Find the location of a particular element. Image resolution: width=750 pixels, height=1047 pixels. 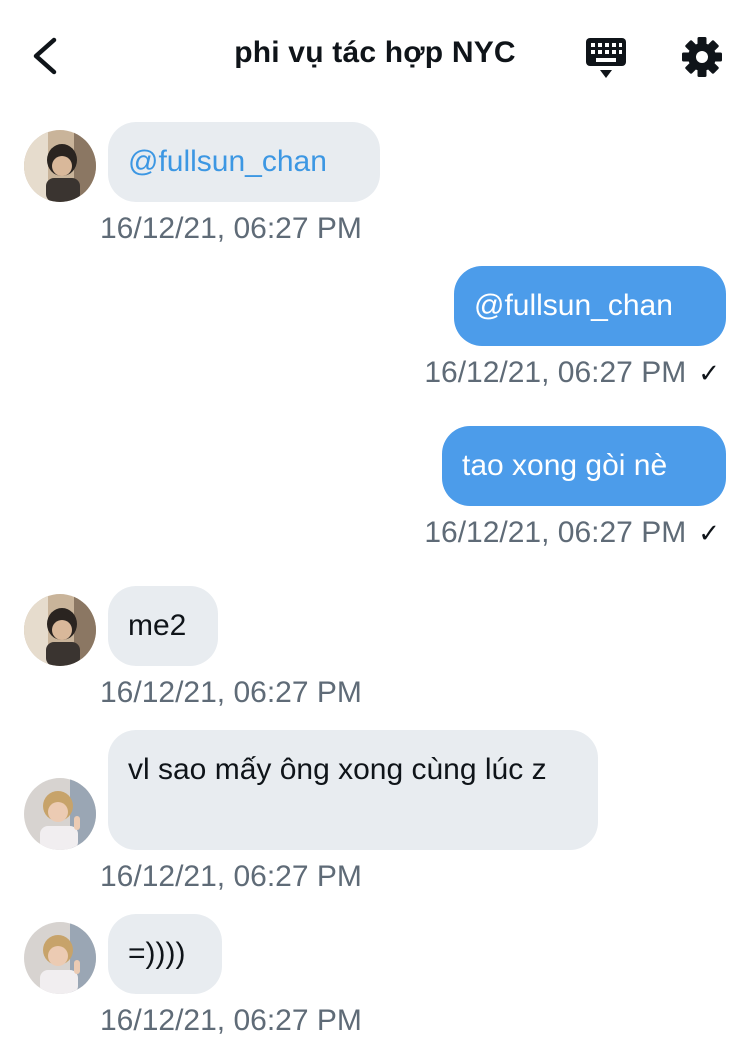

settings-button is located at coordinates (702, 57).